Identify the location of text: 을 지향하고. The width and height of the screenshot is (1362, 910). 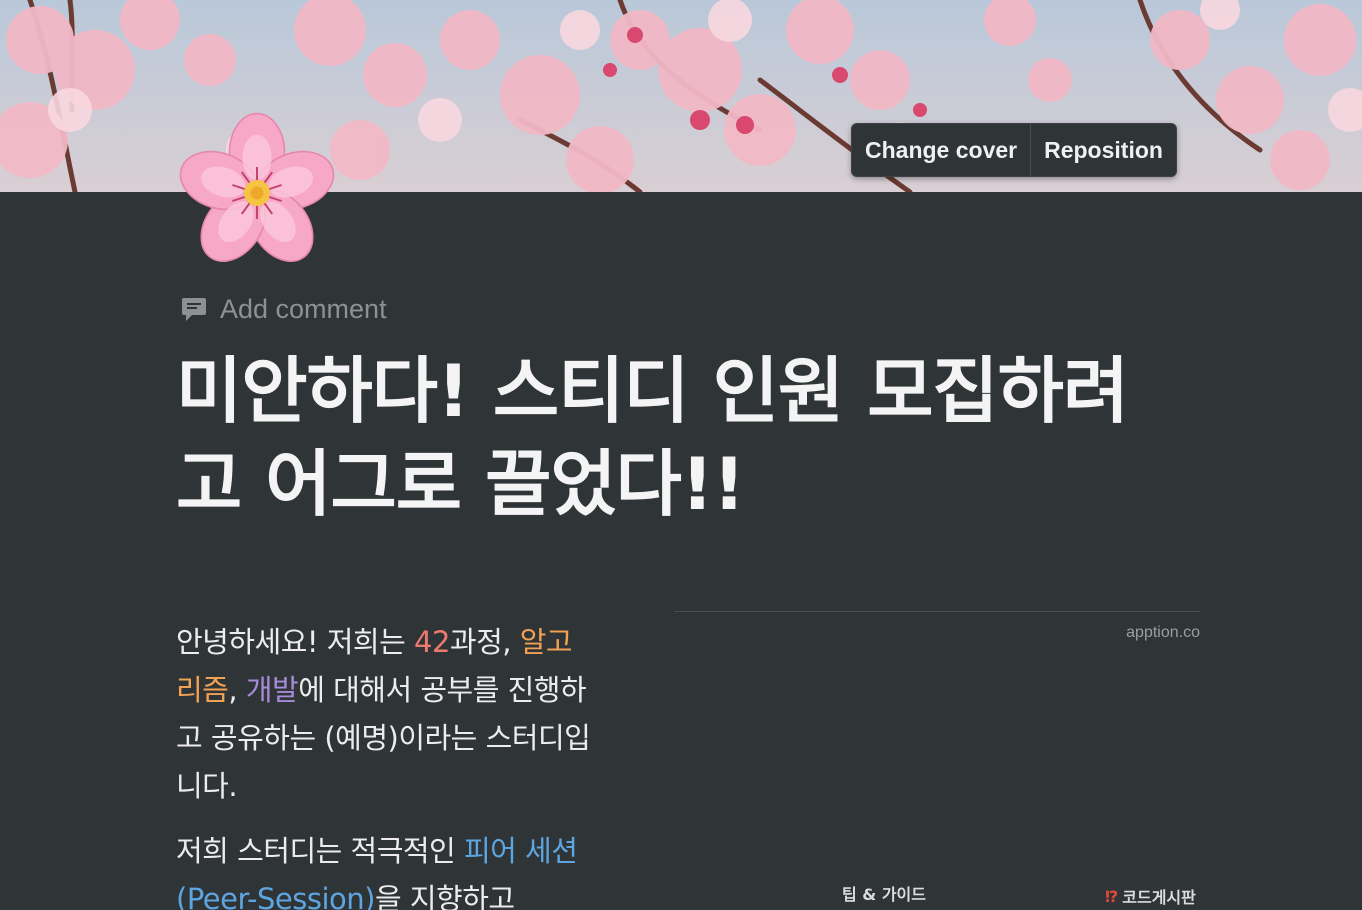
(444, 896).